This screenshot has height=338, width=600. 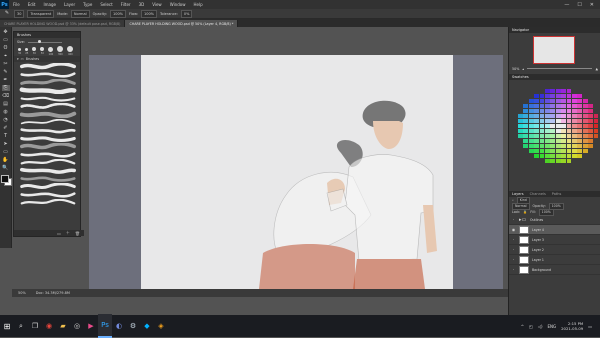 I want to click on brush-preset: 300, so click(x=60, y=51).